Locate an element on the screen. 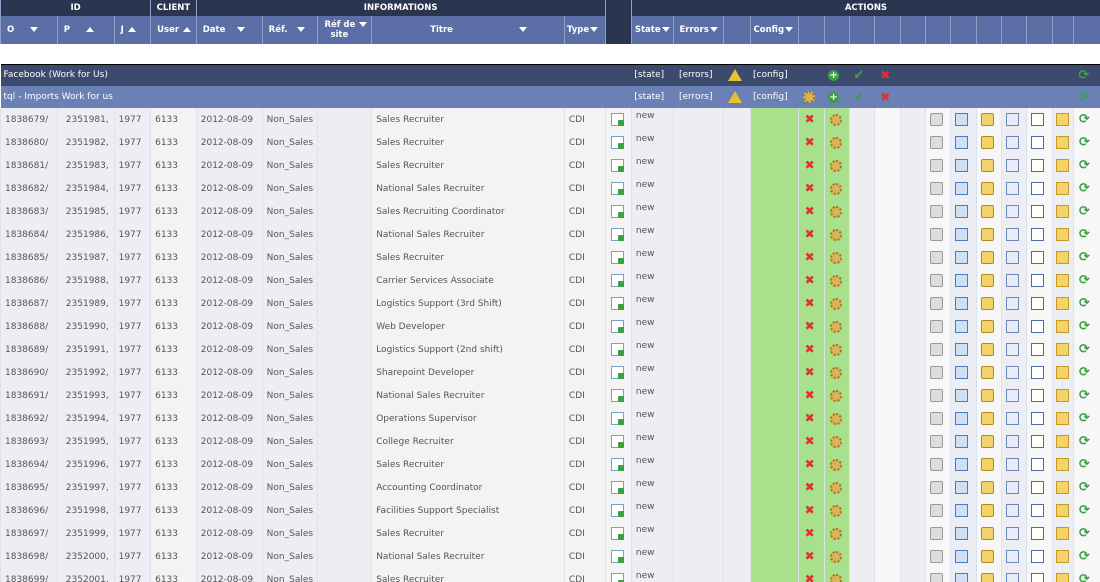 The height and width of the screenshot is (582, 1100). group-refresh: ⟳ is located at coordinates (1086, 97).